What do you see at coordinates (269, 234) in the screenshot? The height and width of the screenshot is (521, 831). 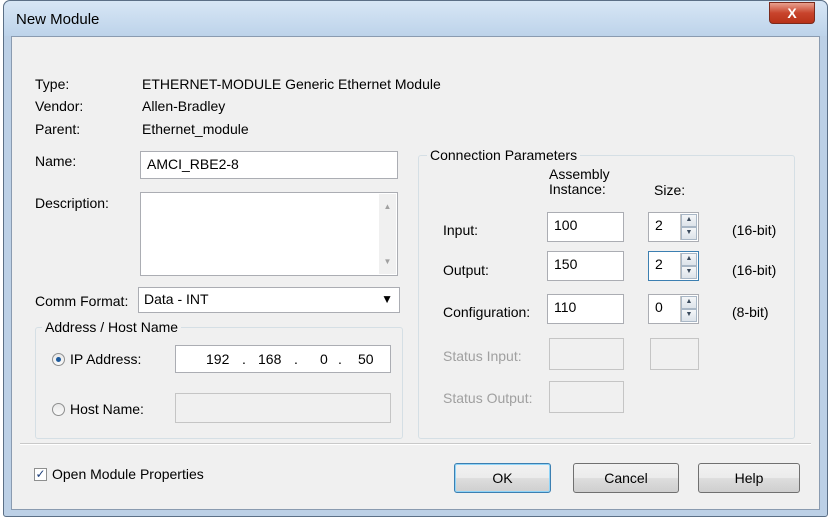 I see `description-field: ▲ ▼` at bounding box center [269, 234].